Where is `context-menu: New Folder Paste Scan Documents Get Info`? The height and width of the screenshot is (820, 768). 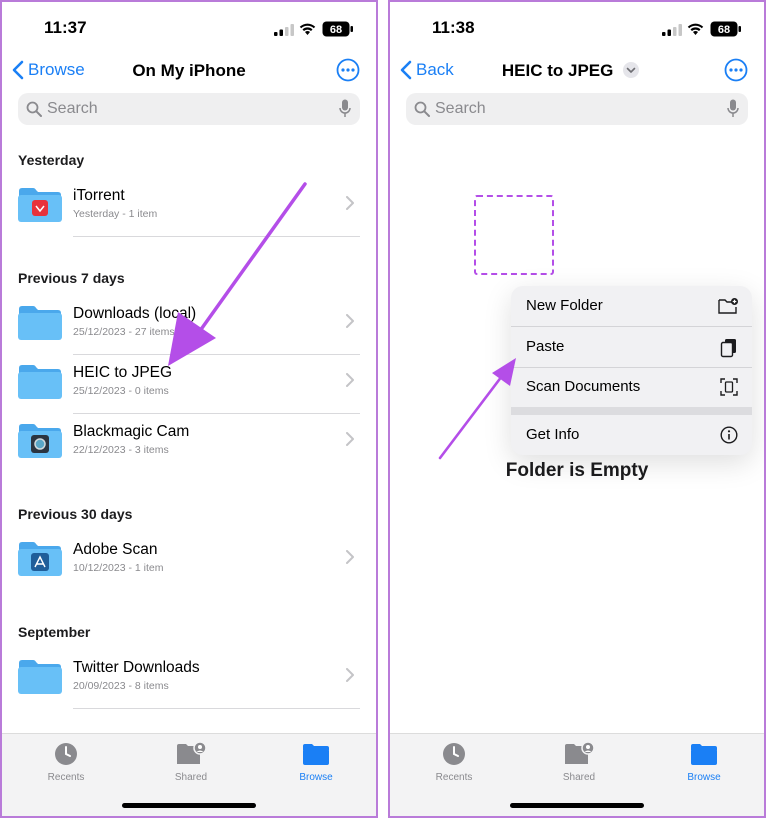
context-menu: New Folder Paste Scan Documents Get Info is located at coordinates (631, 370).